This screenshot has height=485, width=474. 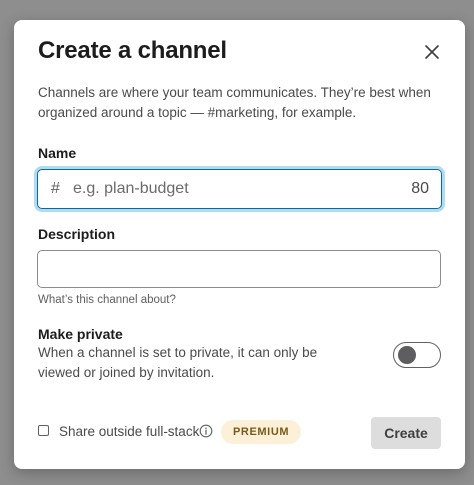 What do you see at coordinates (43, 430) in the screenshot?
I see `share-outside-checkbox` at bounding box center [43, 430].